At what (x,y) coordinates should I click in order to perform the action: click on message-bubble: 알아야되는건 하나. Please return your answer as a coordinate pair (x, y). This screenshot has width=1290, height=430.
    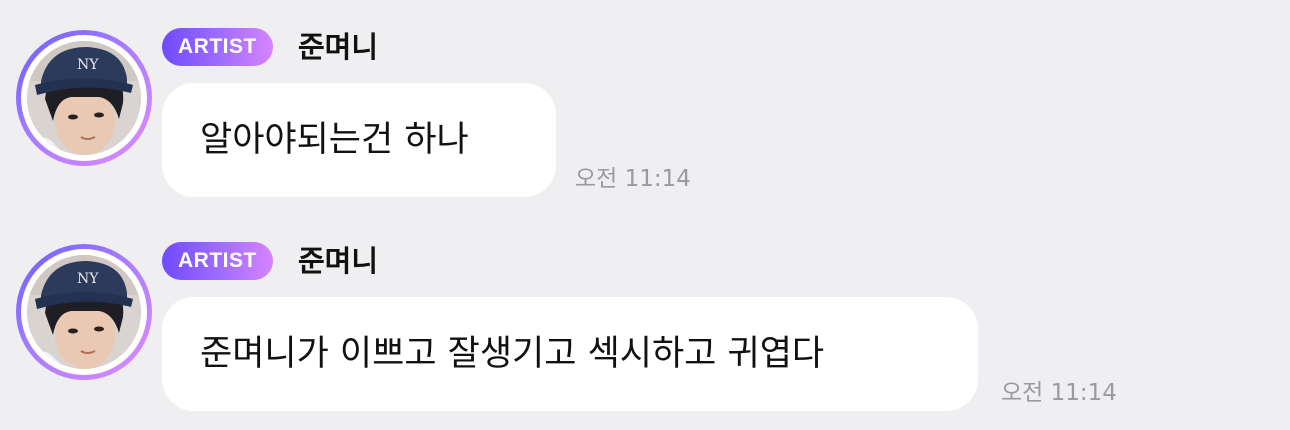
    Looking at the image, I should click on (359, 140).